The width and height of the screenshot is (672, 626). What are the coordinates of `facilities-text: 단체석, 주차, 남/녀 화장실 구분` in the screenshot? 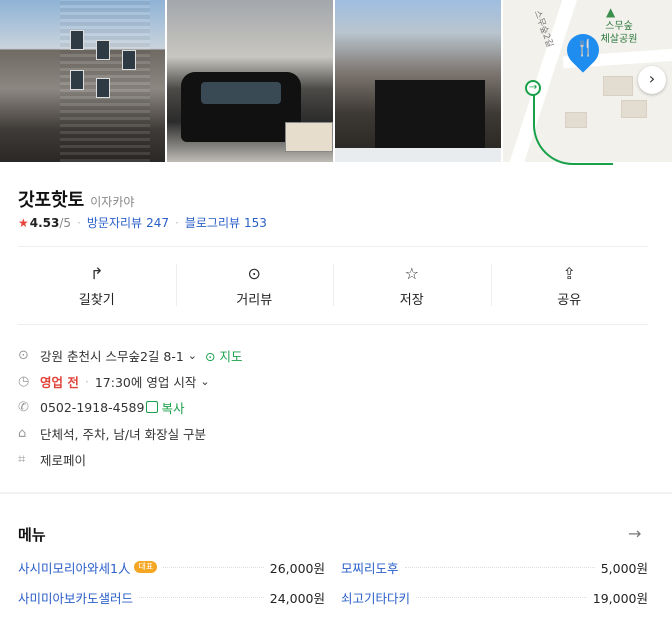 It's located at (123, 434).